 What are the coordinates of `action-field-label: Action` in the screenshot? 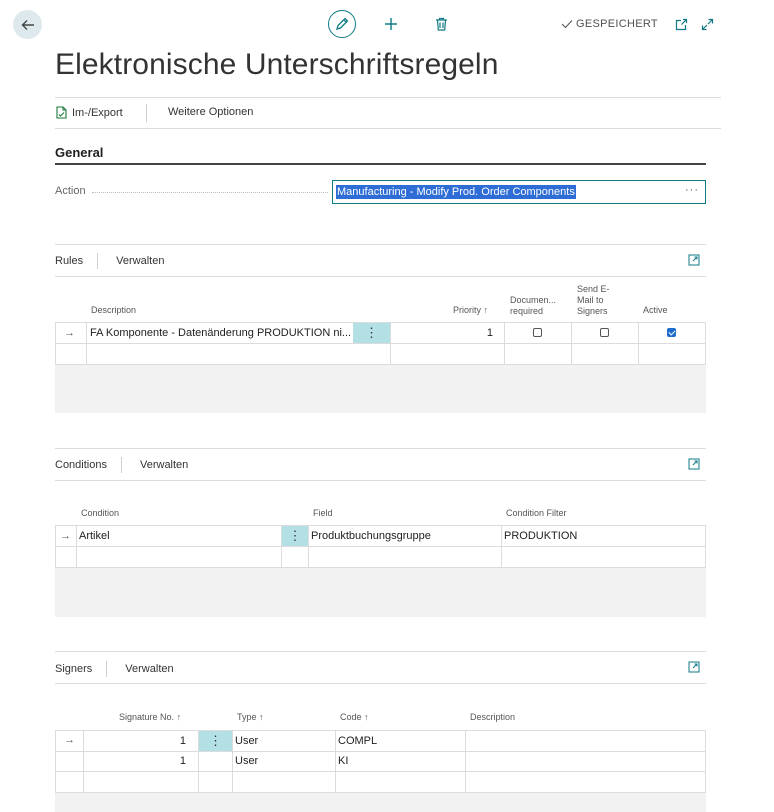 It's located at (70, 191).